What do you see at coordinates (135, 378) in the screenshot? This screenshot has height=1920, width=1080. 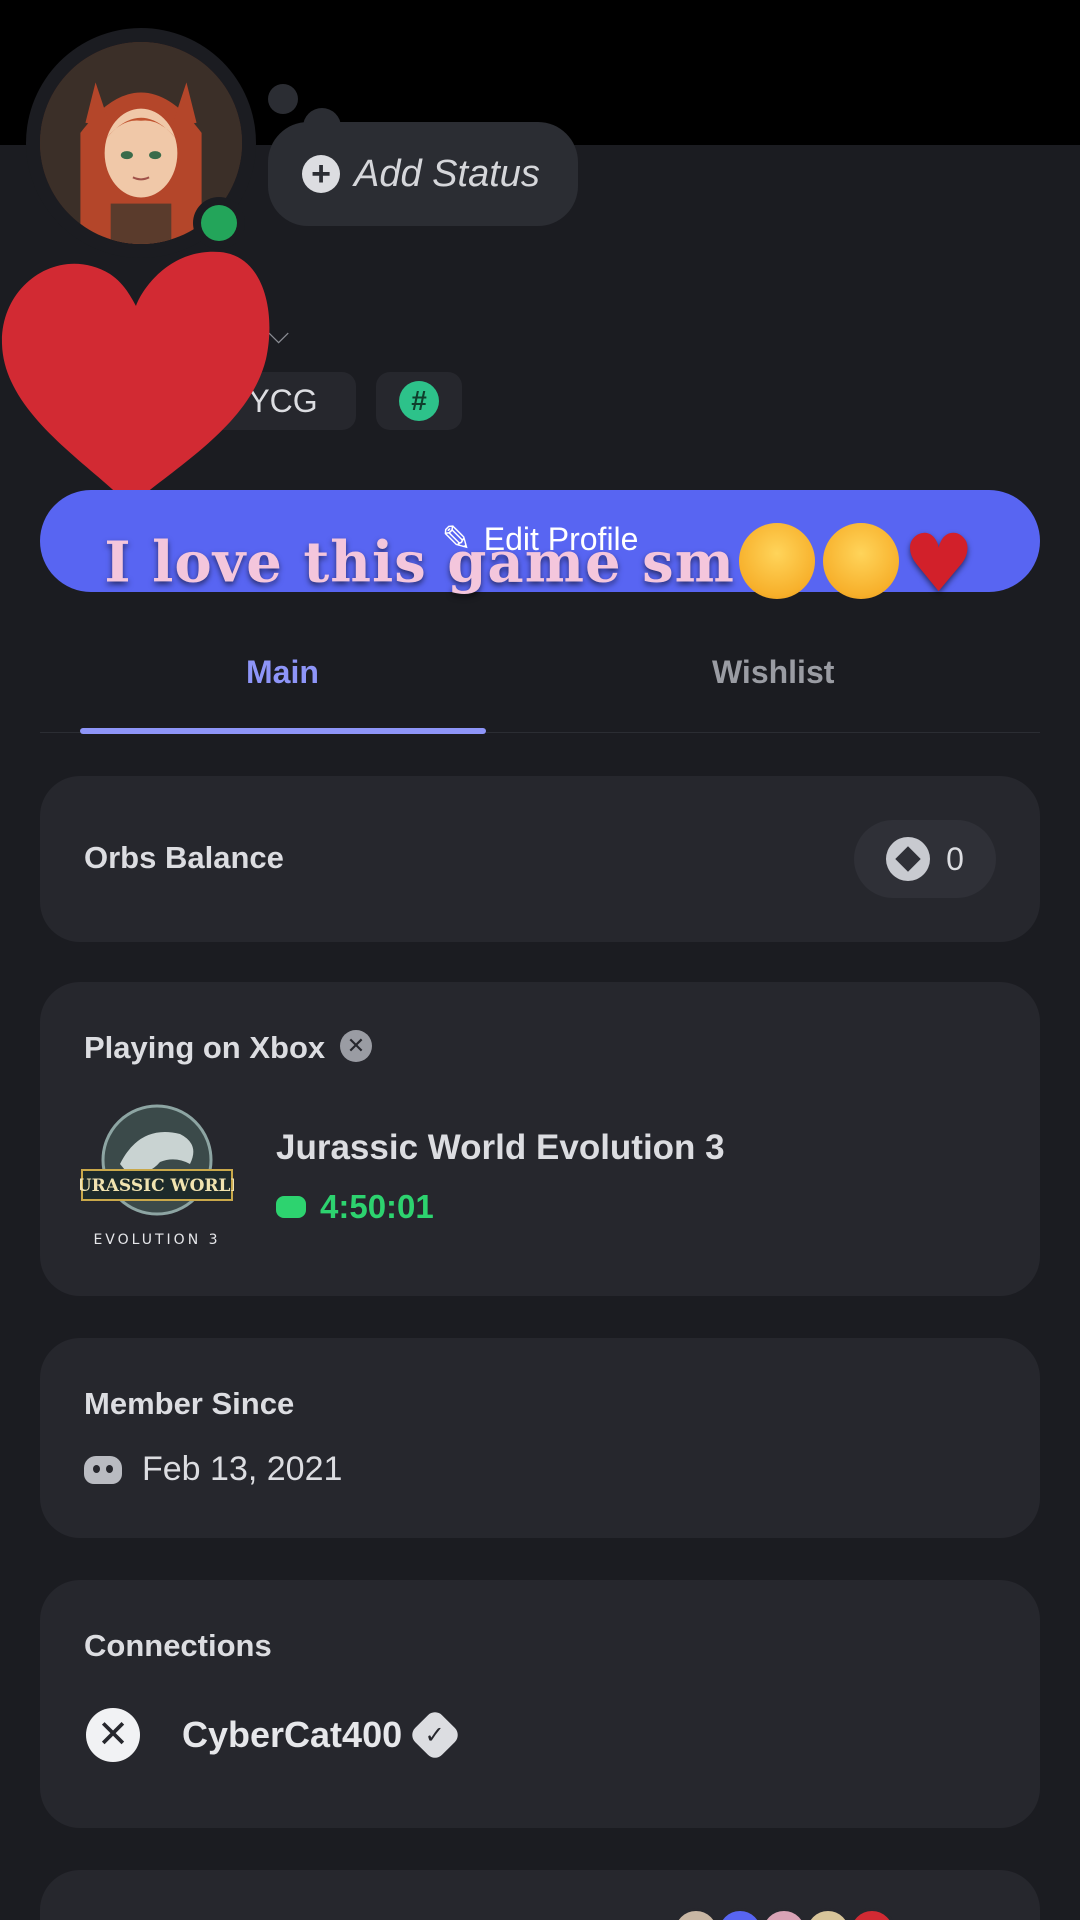 I see `heart-sticker` at bounding box center [135, 378].